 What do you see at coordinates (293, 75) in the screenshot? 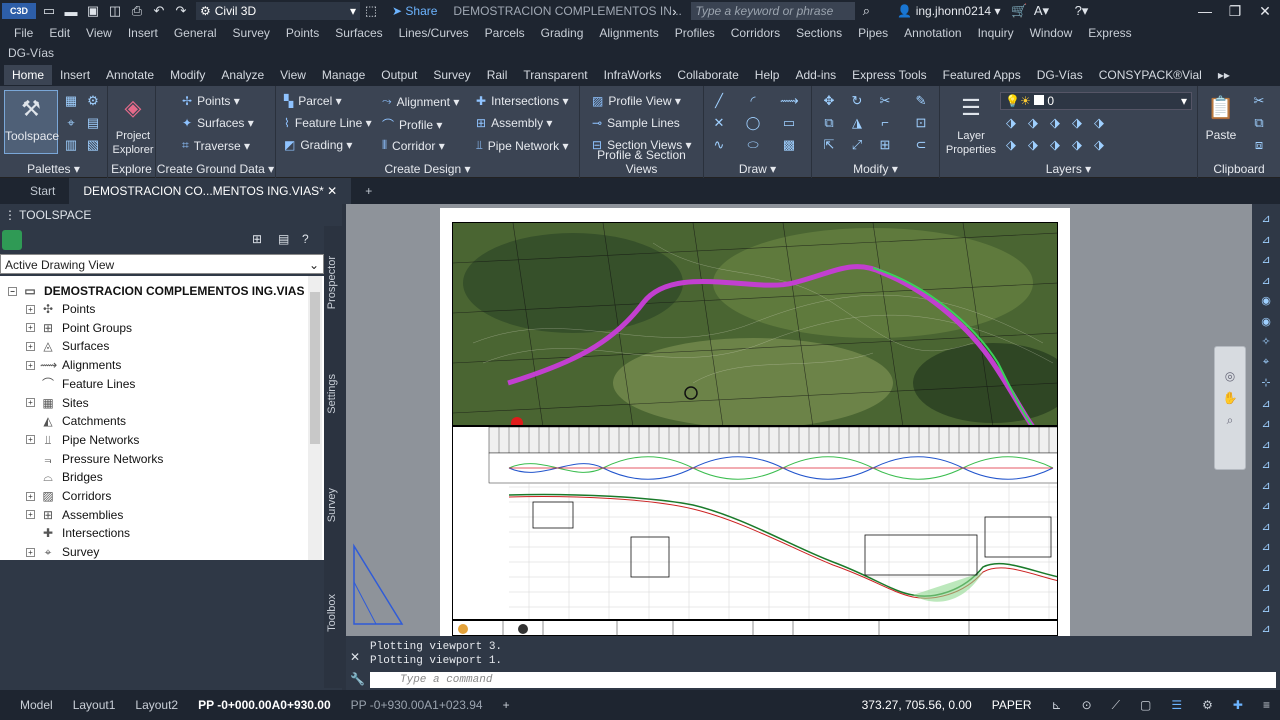
I see `ribbon-tab-view: View` at bounding box center [293, 75].